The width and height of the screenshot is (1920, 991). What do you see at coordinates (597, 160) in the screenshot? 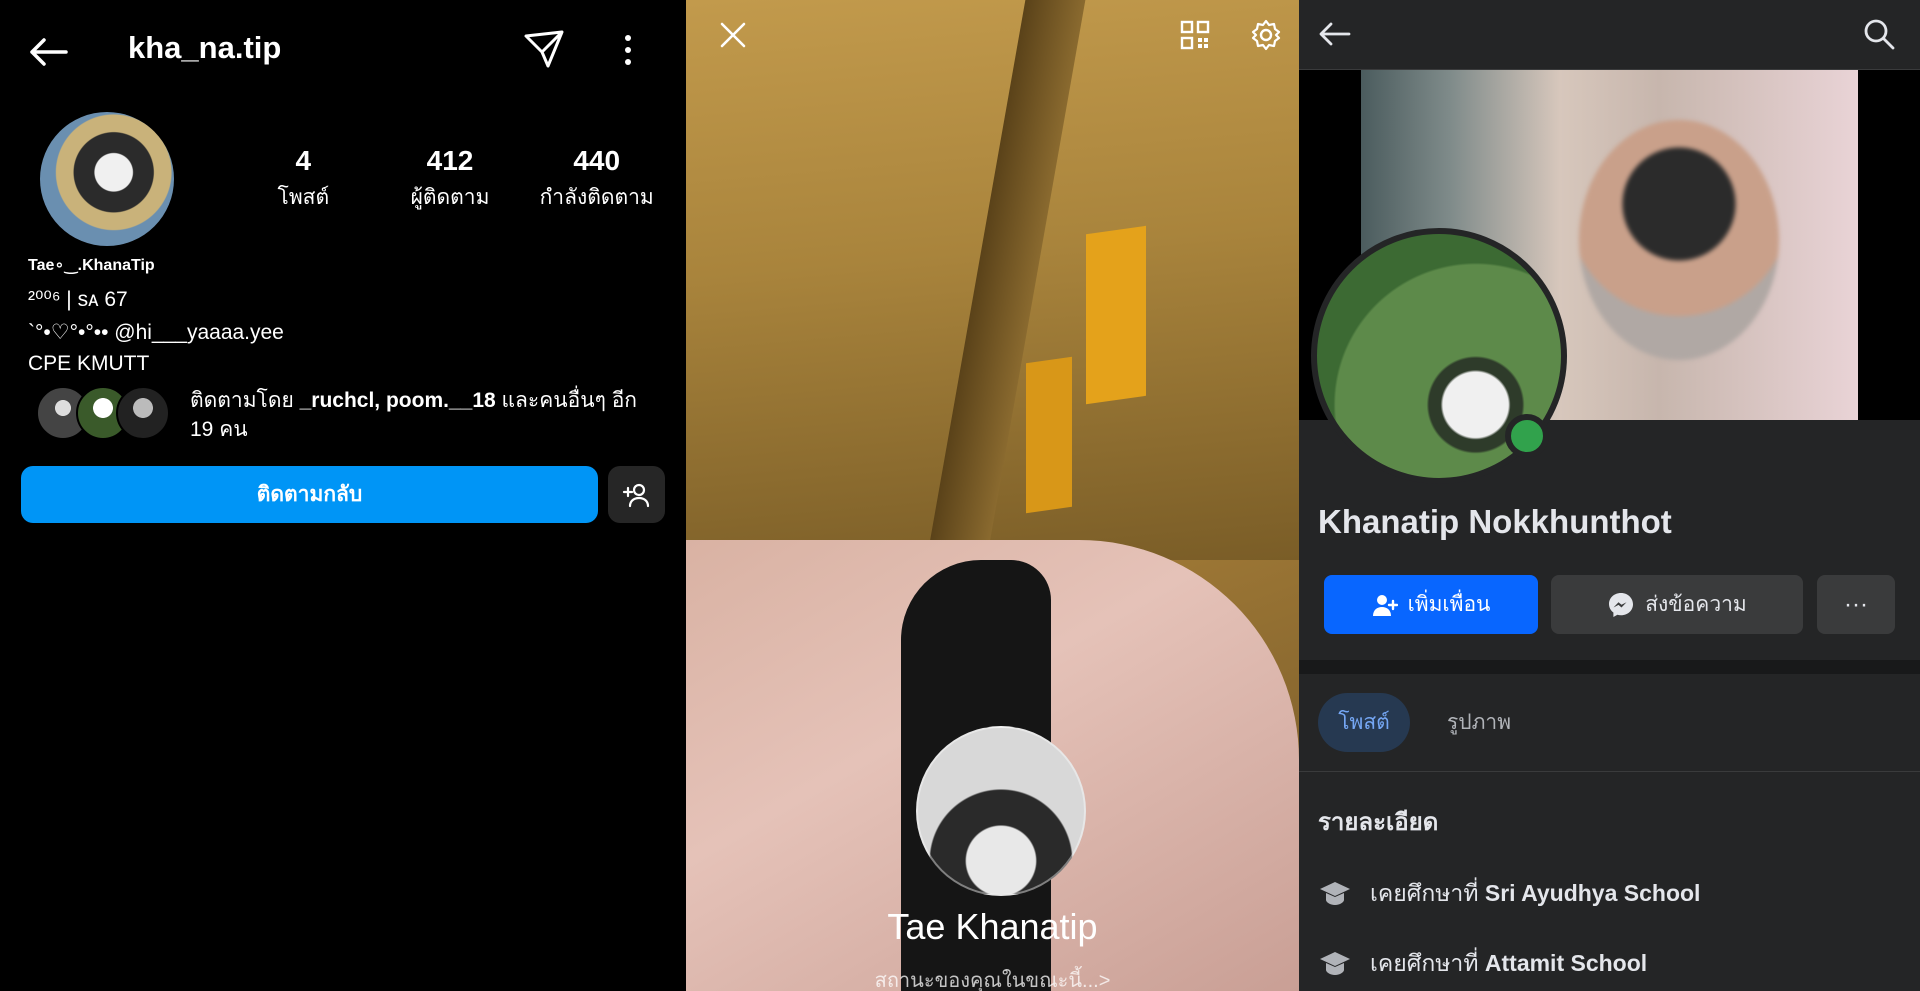
I see `stat-following-count: 440` at bounding box center [597, 160].